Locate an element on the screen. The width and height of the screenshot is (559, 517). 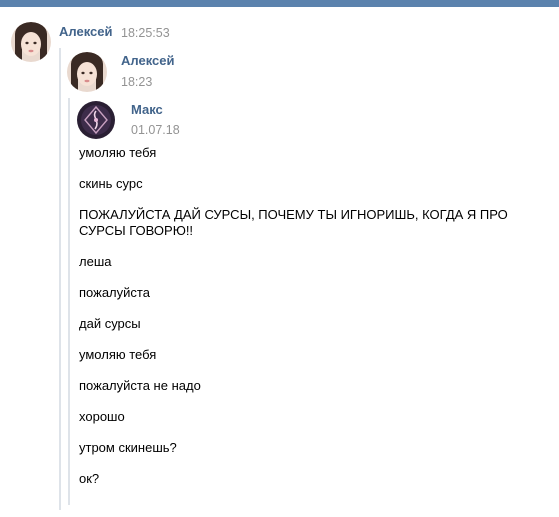
message-line: ок? is located at coordinates (89, 478).